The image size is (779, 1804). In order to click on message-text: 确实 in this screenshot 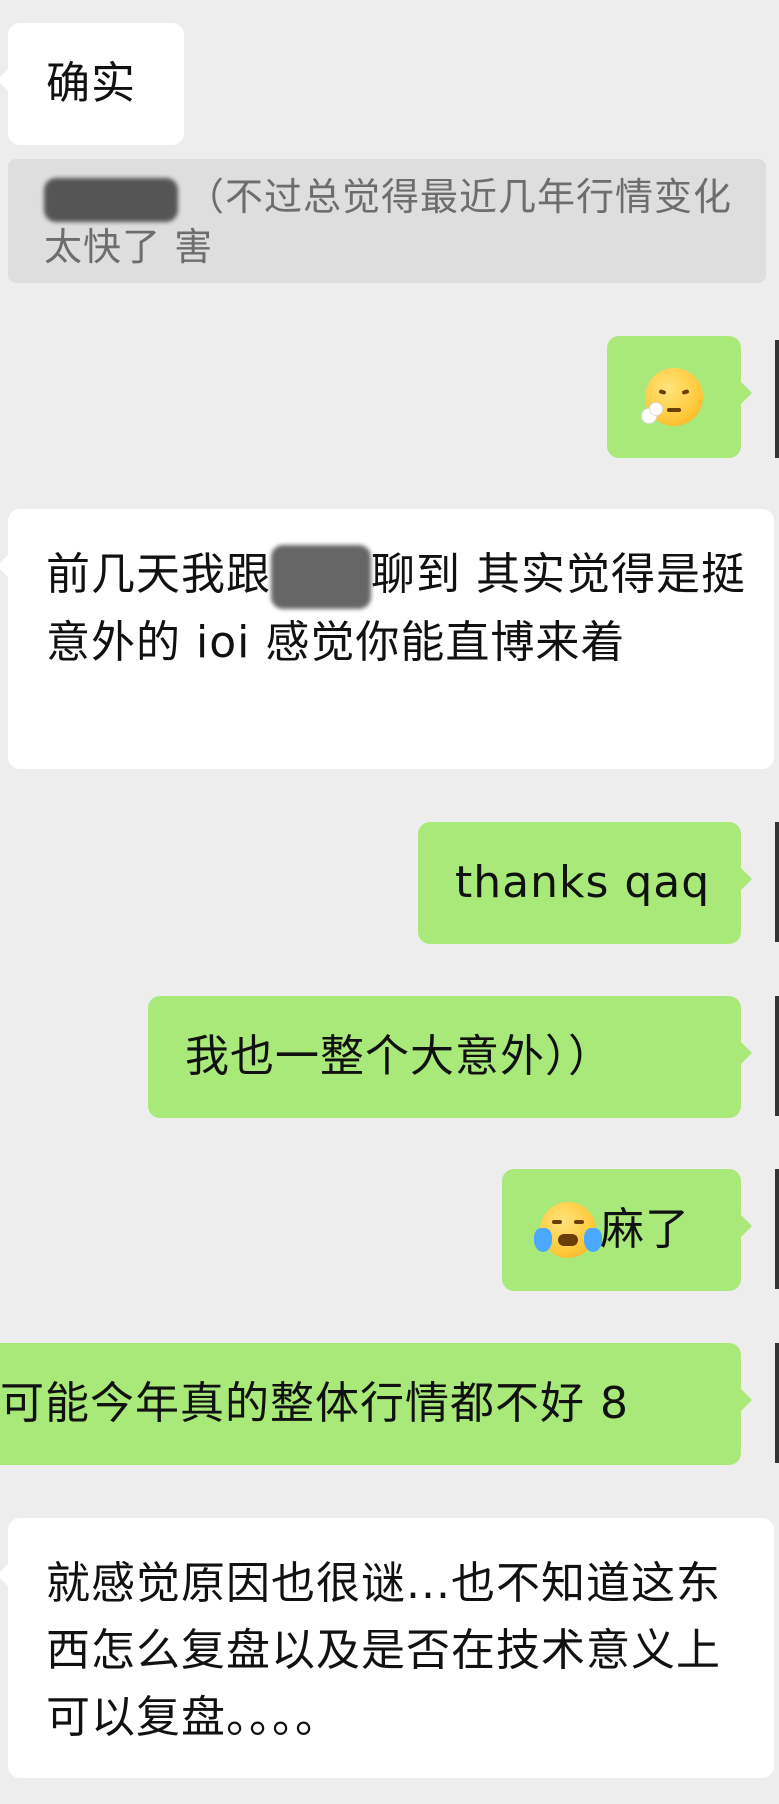, I will do `click(91, 83)`.